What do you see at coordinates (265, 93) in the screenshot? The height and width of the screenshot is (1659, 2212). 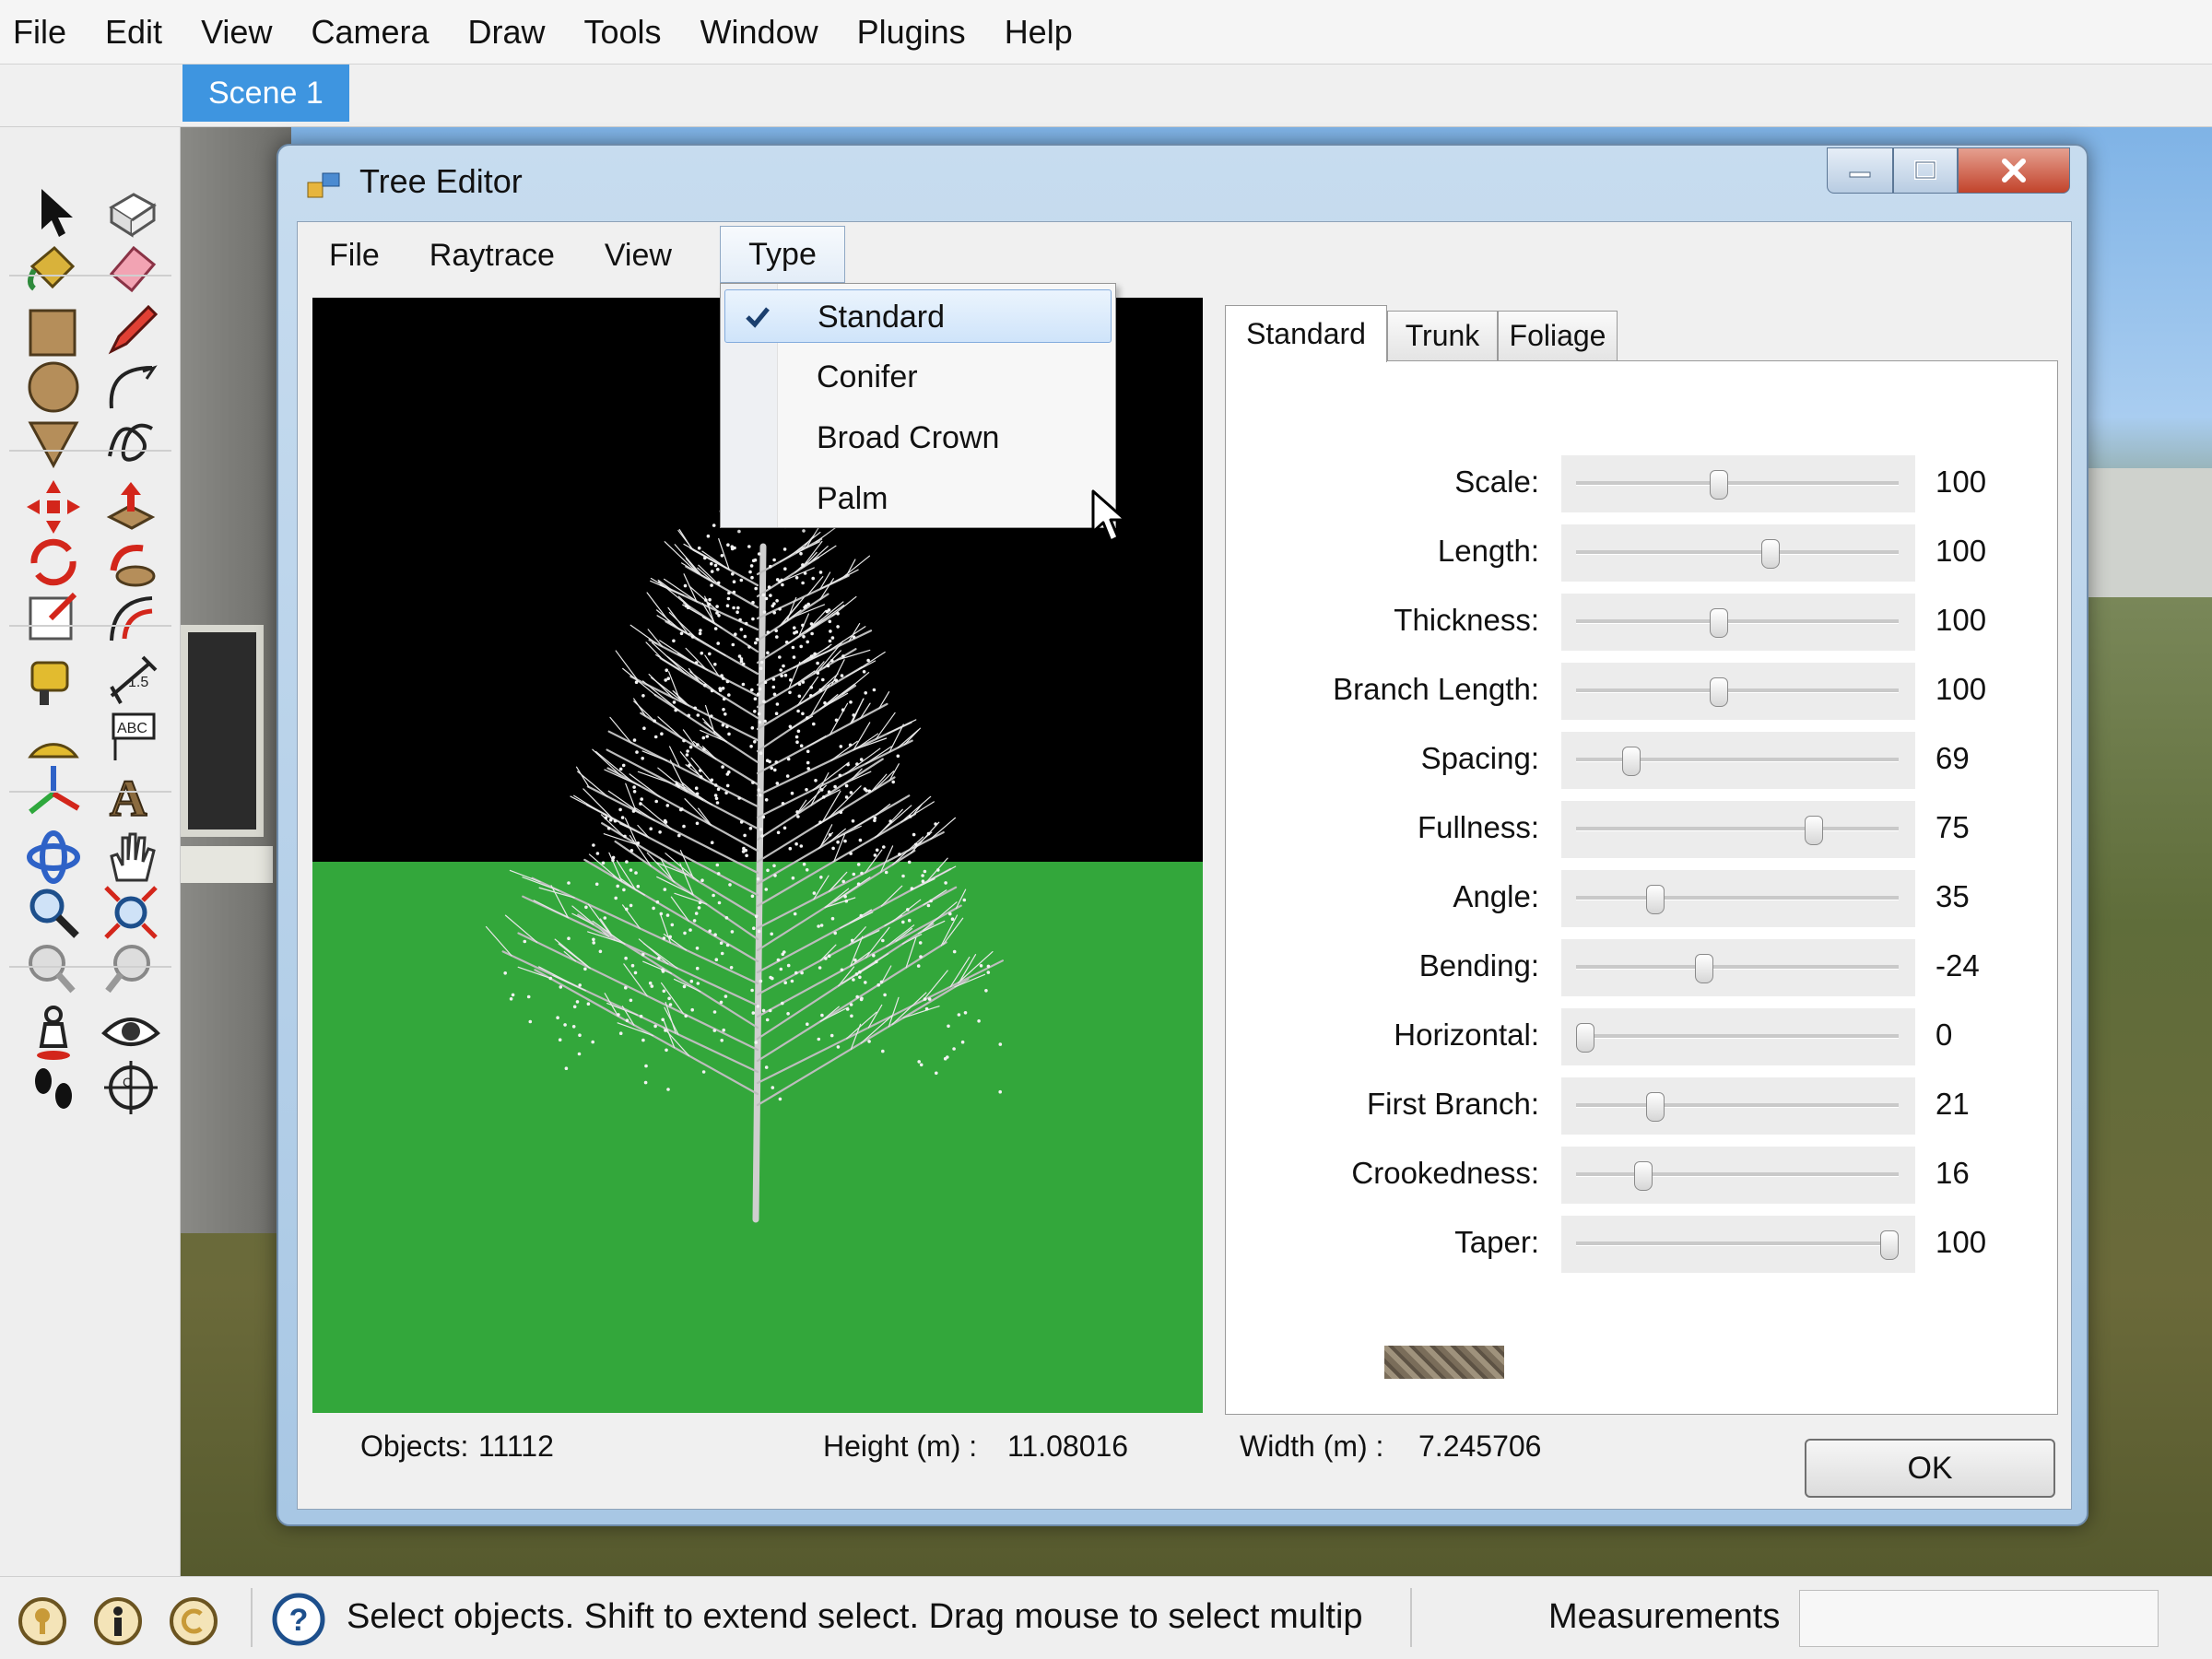 I see `scene-tab: Scene 1` at bounding box center [265, 93].